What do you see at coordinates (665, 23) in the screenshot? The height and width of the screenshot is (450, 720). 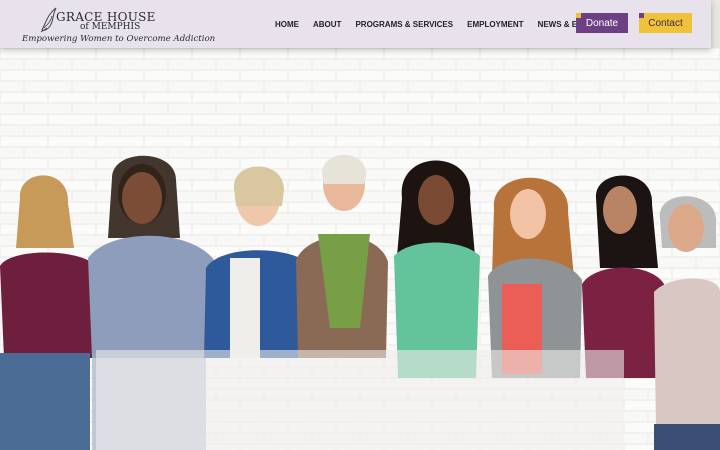 I see `contact-button: Contact` at bounding box center [665, 23].